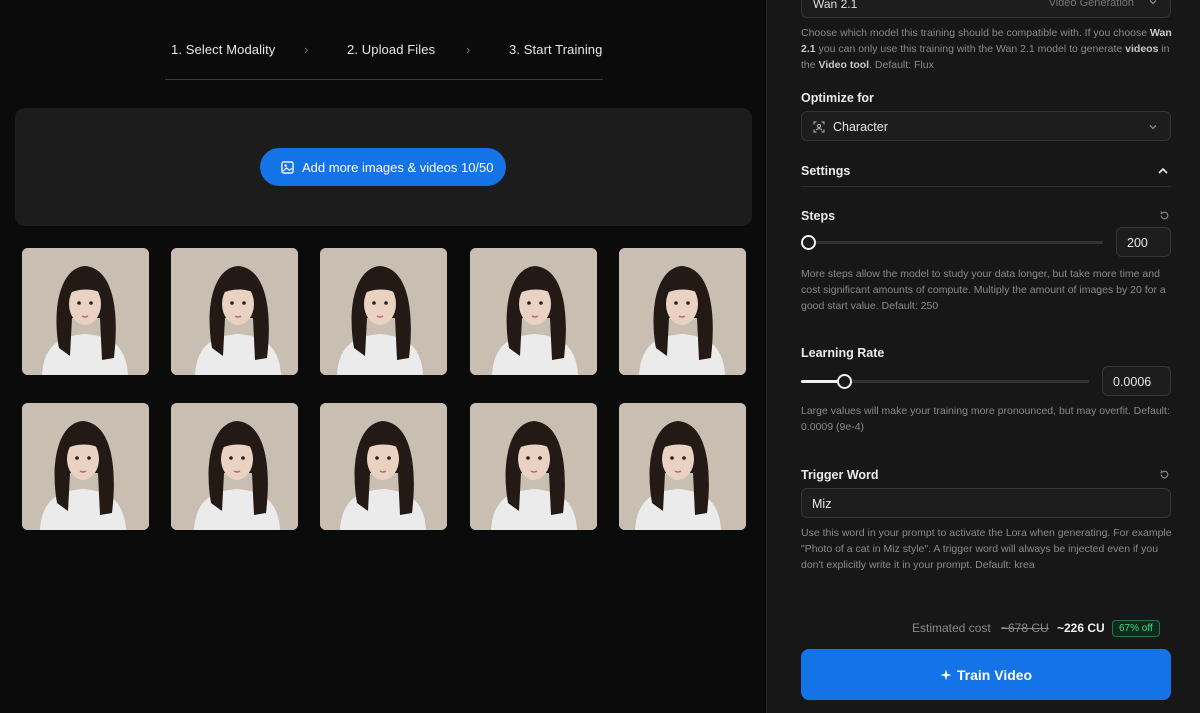  Describe the element at coordinates (1136, 628) in the screenshot. I see `discount-badge: 67% off` at that location.